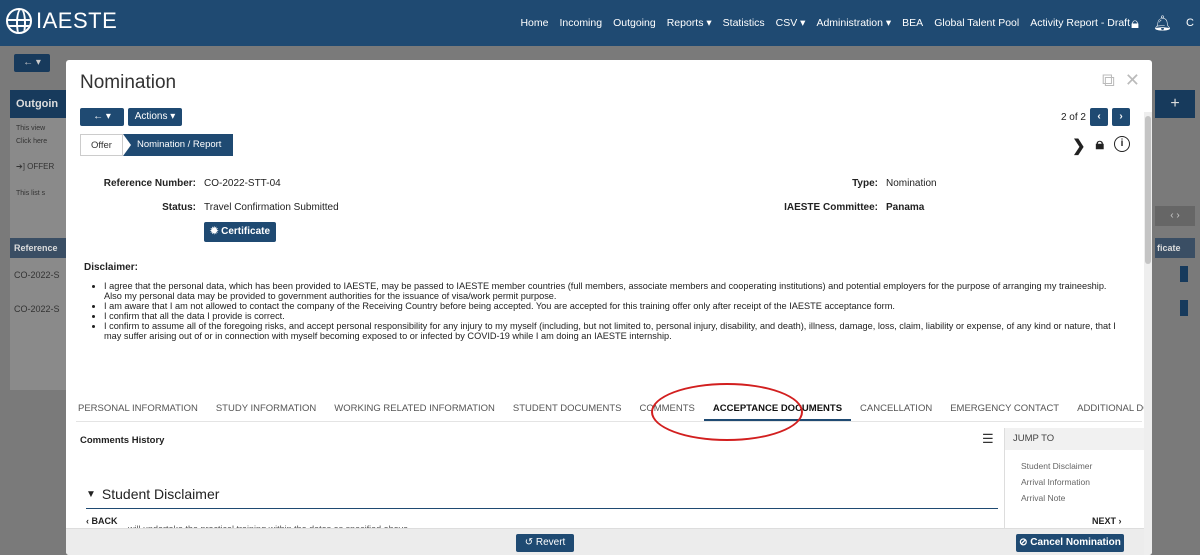  What do you see at coordinates (1074, 466) in the screenshot?
I see `jump-to-student-disclaimer: Student Disclaimer` at bounding box center [1074, 466].